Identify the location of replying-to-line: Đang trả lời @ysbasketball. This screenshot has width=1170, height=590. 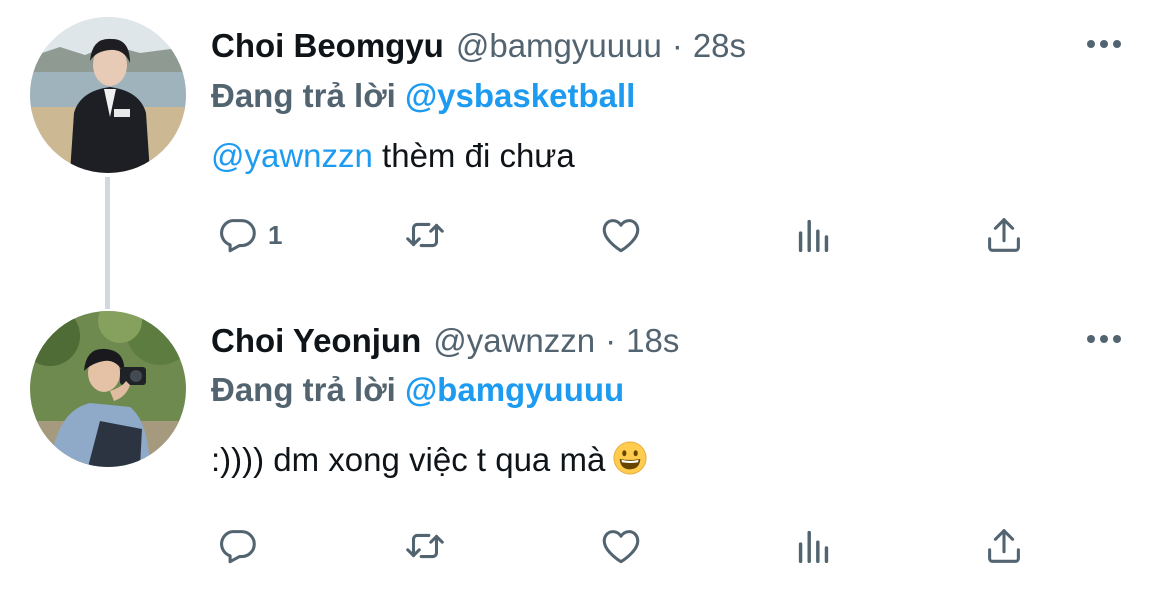
(423, 96).